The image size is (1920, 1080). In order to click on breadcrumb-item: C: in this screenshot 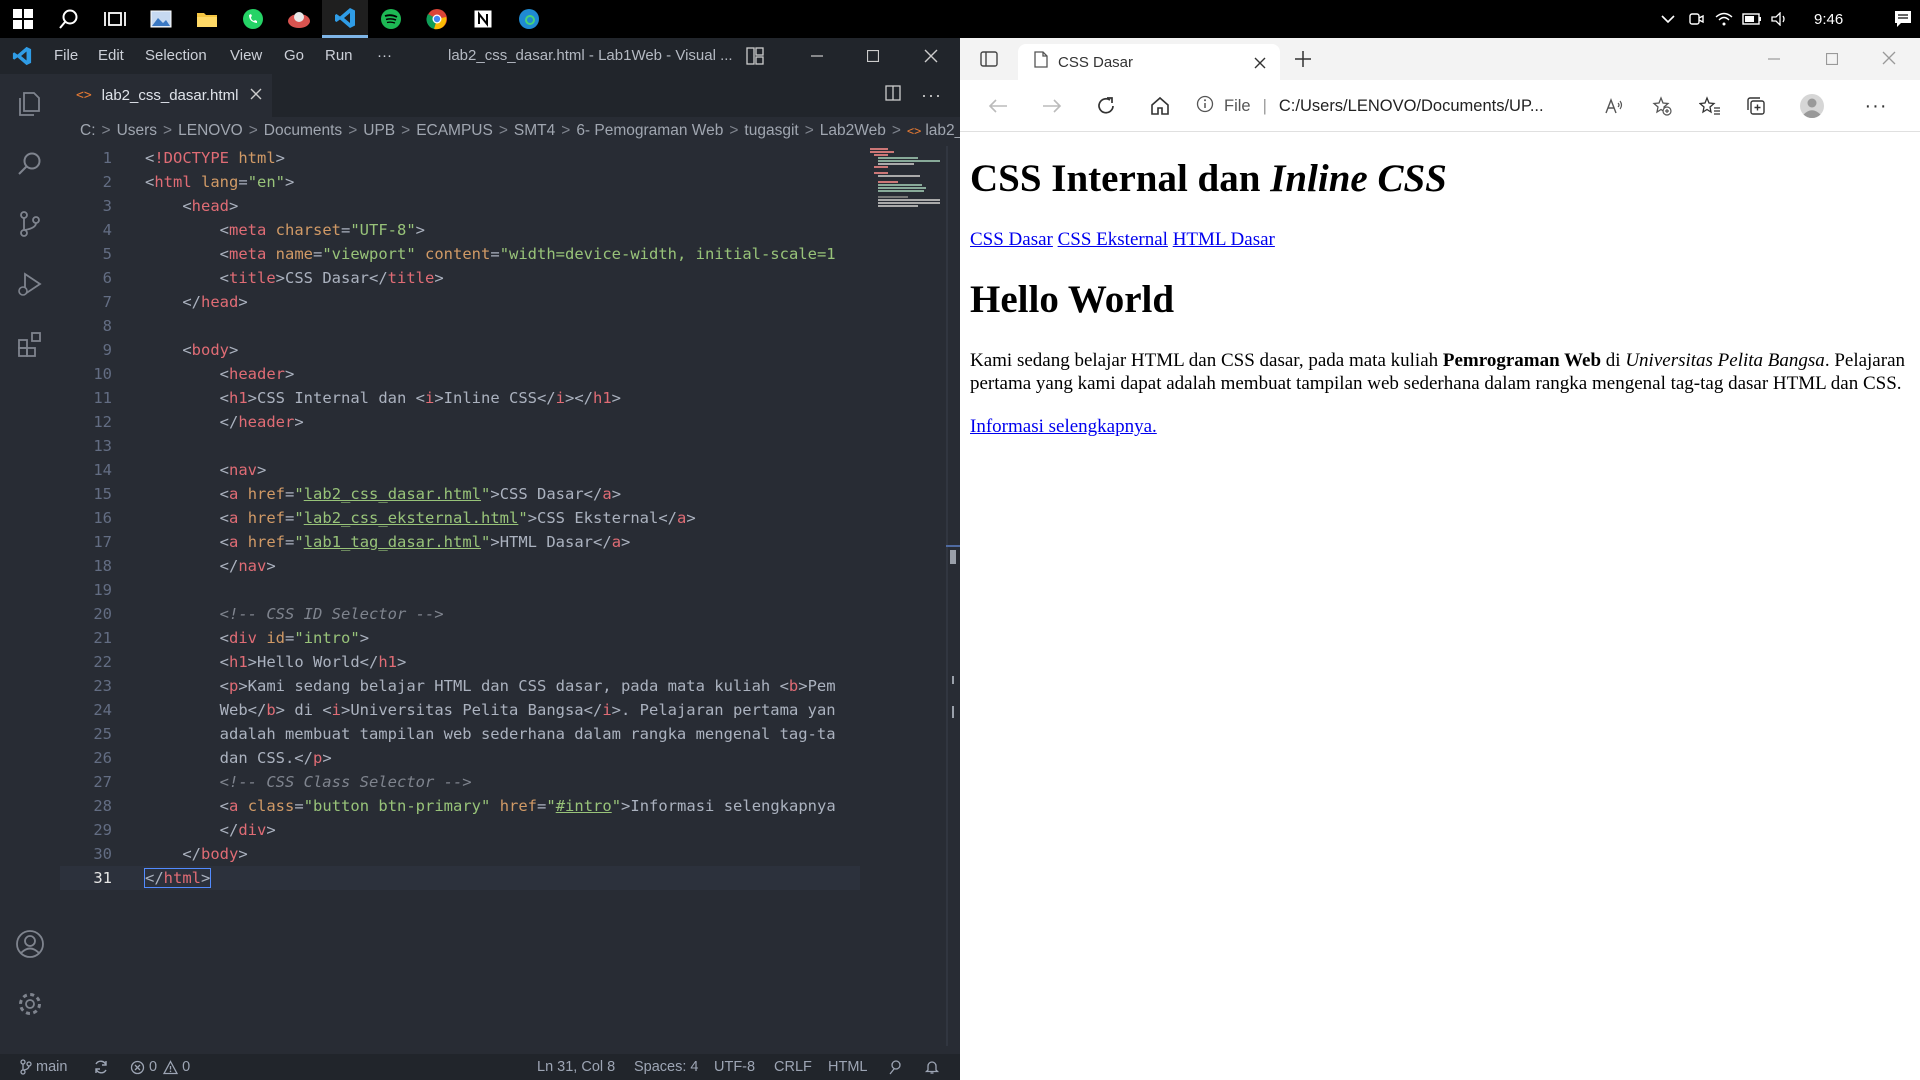, I will do `click(88, 131)`.